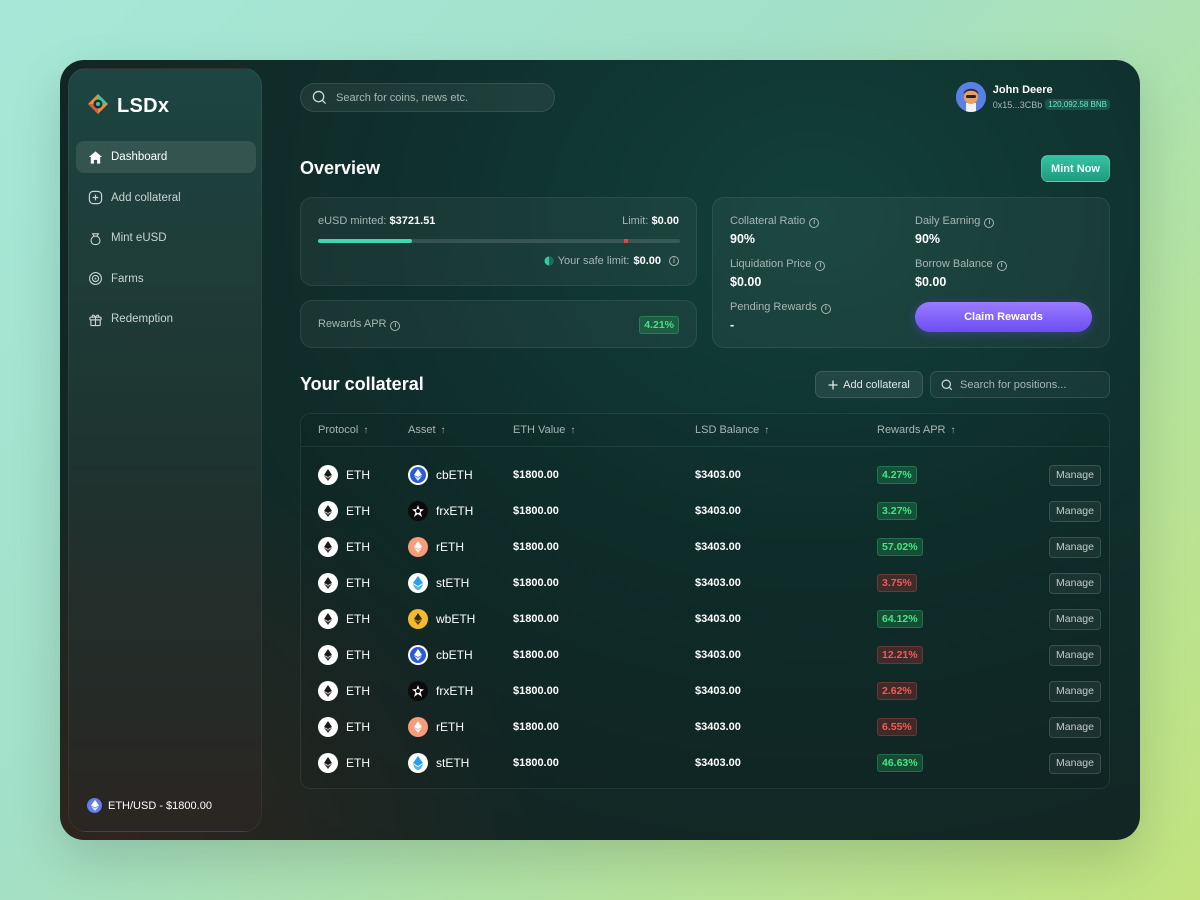 Image resolution: width=1200 pixels, height=900 pixels. What do you see at coordinates (418, 547) in the screenshot?
I see `reth-icon` at bounding box center [418, 547].